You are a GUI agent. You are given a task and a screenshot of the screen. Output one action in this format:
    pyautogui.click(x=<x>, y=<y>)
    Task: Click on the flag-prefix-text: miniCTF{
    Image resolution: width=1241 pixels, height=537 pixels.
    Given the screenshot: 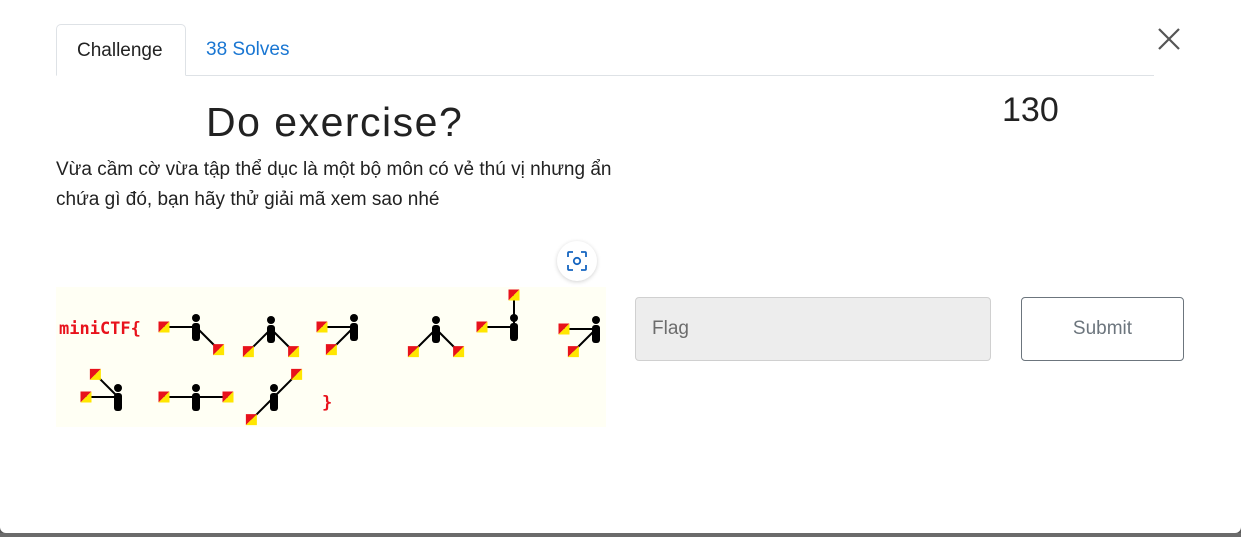 What is the action you would take?
    pyautogui.click(x=100, y=329)
    